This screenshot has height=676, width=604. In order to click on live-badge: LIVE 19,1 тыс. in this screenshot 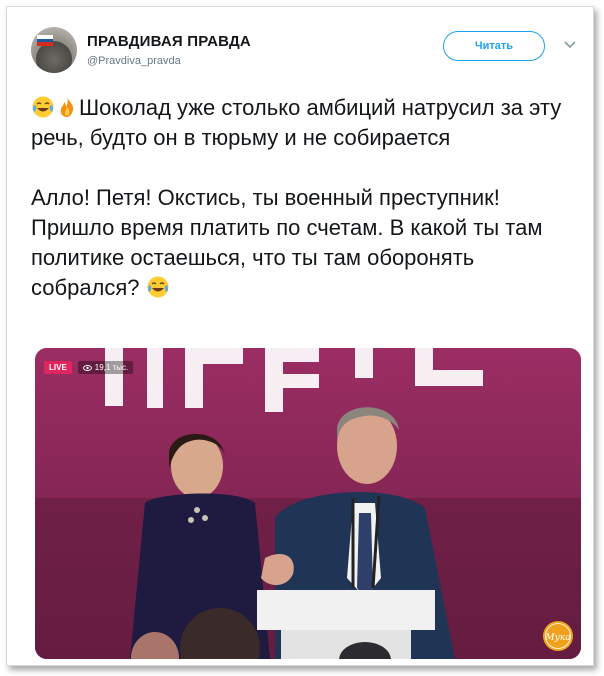, I will do `click(89, 367)`.